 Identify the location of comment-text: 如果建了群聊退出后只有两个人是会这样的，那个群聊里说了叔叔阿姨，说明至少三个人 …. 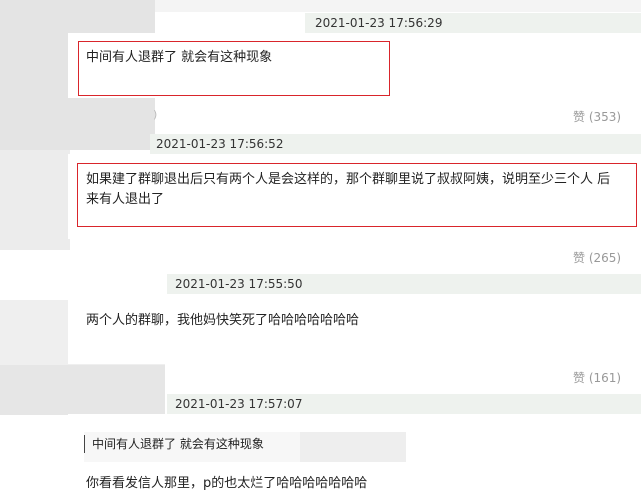
(348, 189).